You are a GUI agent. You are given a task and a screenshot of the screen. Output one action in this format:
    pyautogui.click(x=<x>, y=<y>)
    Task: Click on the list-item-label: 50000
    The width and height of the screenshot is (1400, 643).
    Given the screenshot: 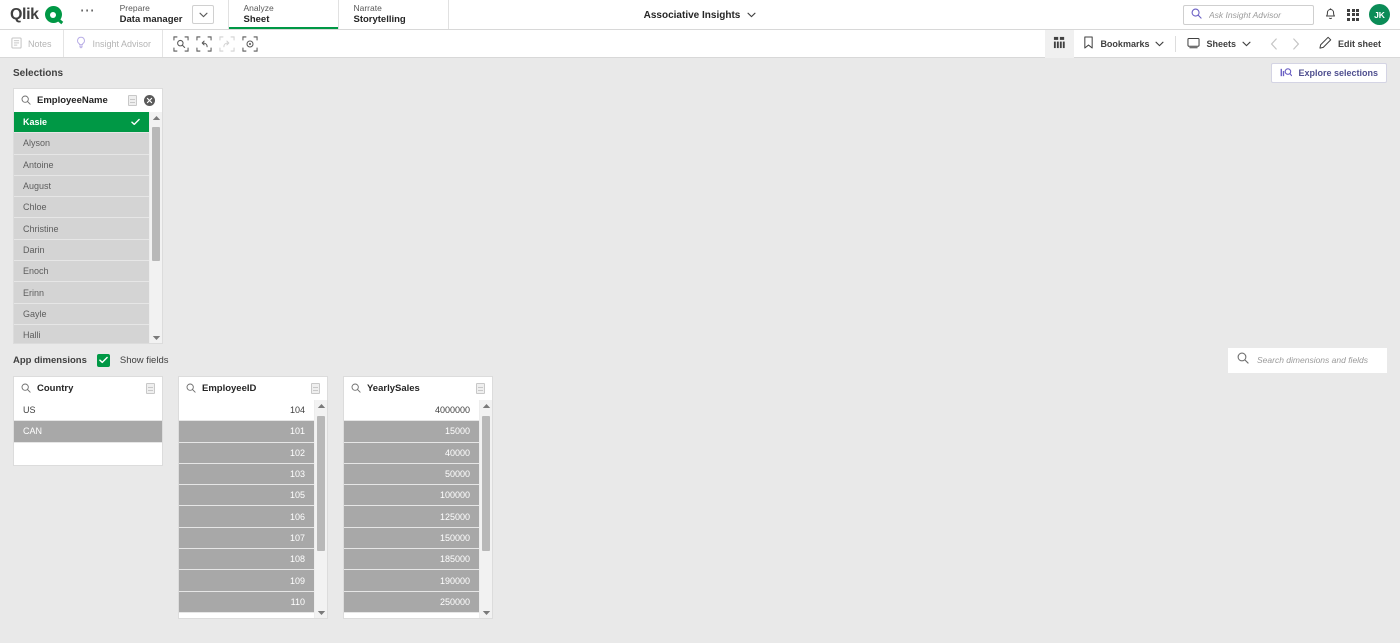 What is the action you would take?
    pyautogui.click(x=457, y=474)
    